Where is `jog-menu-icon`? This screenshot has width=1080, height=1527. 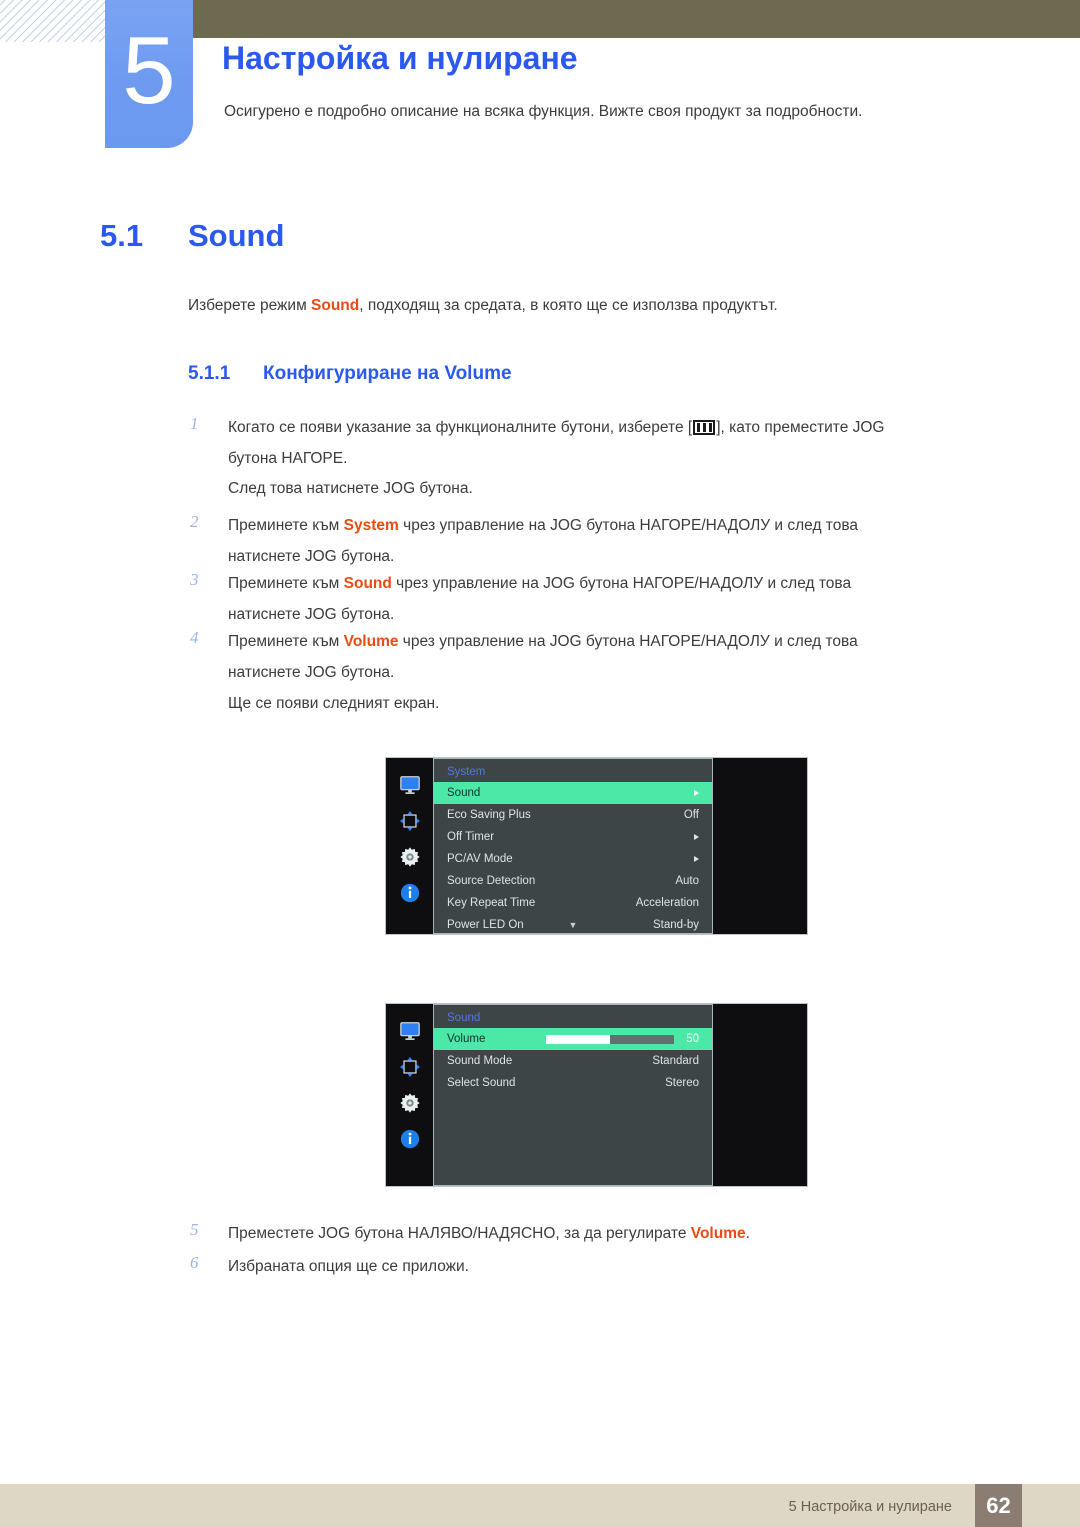 jog-menu-icon is located at coordinates (704, 427).